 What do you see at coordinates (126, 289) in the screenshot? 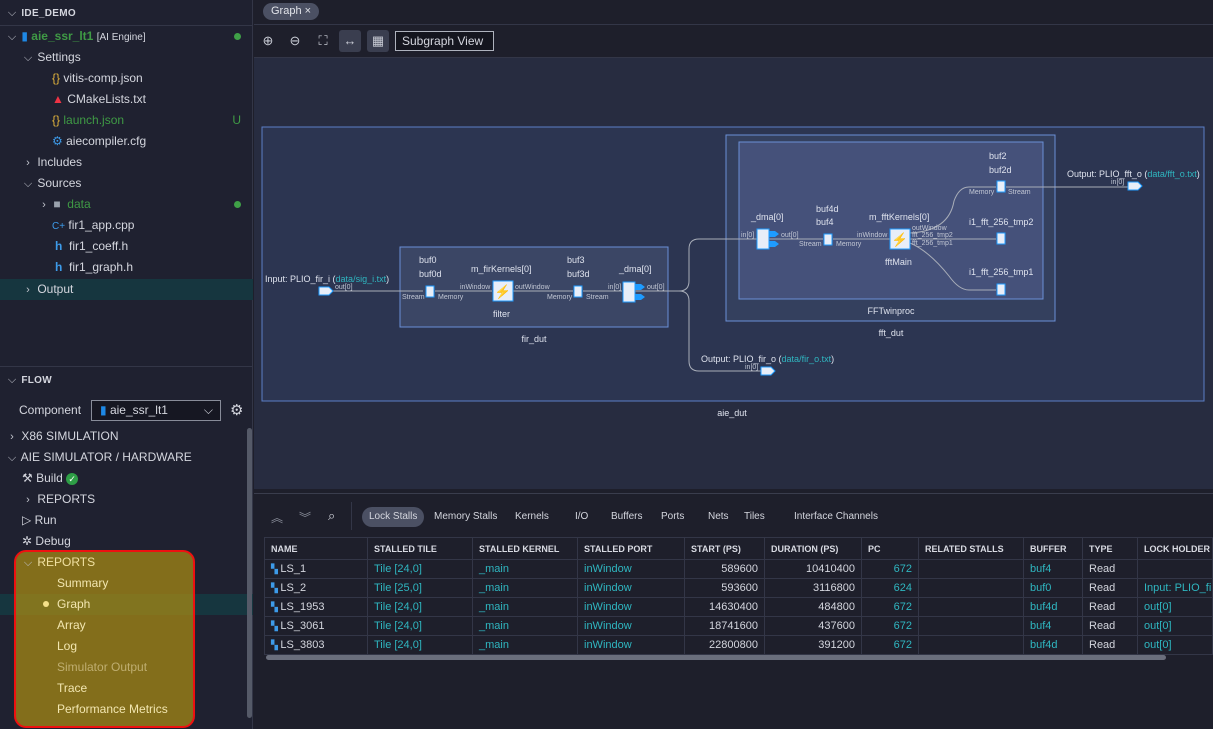
I see `tree-output: › Output` at bounding box center [126, 289].